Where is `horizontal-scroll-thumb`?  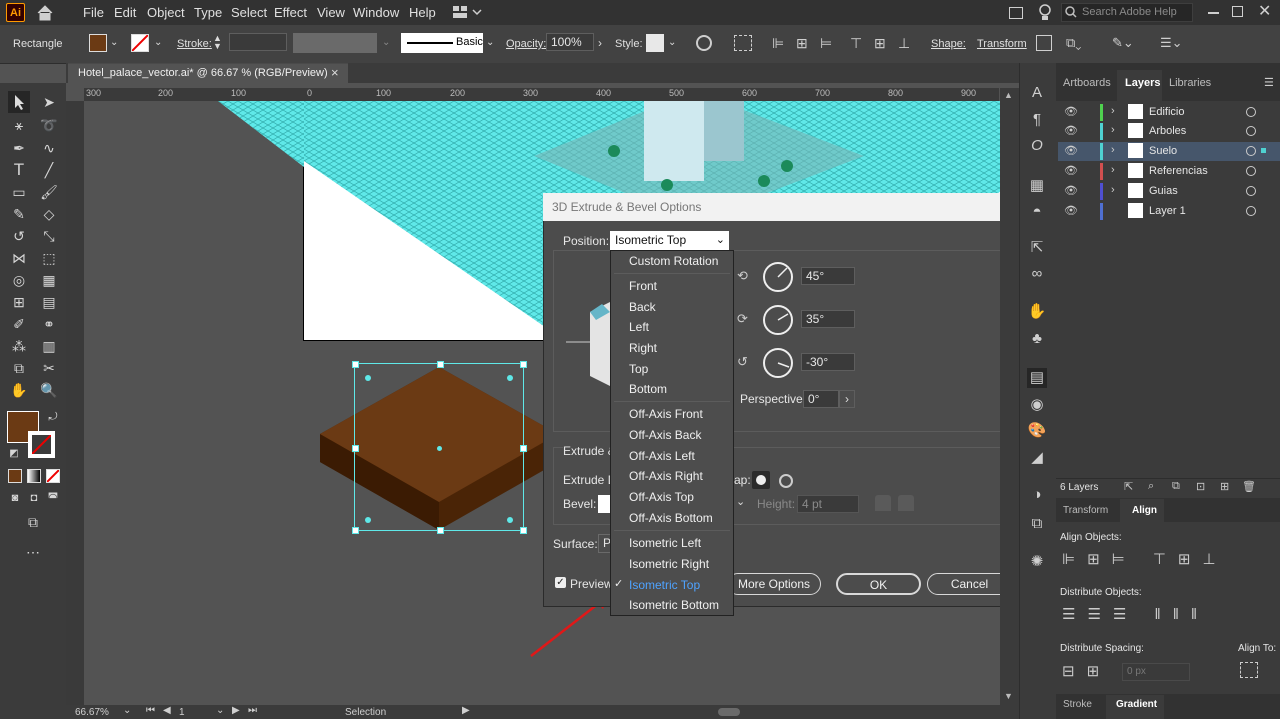
horizontal-scroll-thumb is located at coordinates (729, 712).